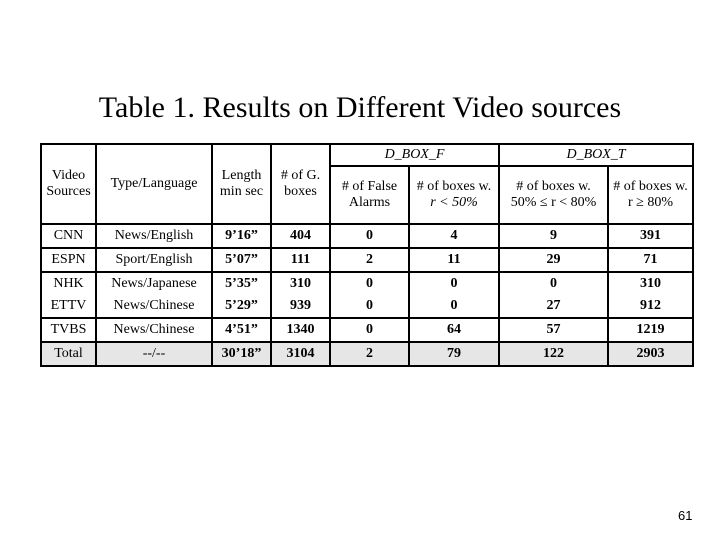  What do you see at coordinates (154, 260) in the screenshot?
I see `cell-type: Sport/English` at bounding box center [154, 260].